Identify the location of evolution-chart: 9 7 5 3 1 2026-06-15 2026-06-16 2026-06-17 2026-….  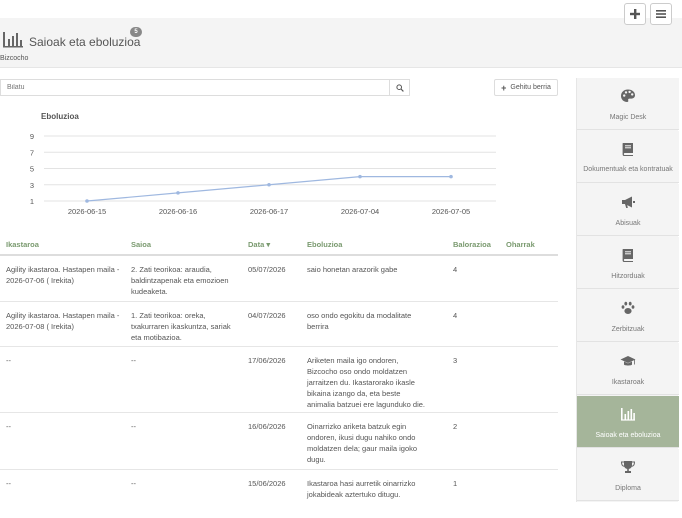
(263, 174).